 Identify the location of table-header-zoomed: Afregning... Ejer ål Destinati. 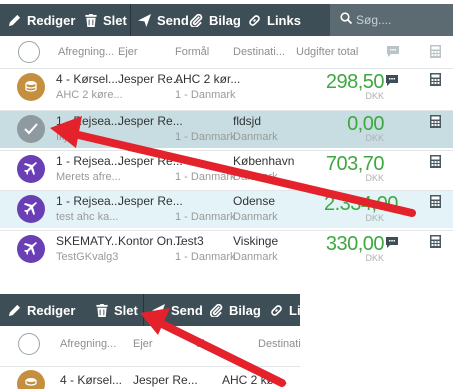
(150, 344).